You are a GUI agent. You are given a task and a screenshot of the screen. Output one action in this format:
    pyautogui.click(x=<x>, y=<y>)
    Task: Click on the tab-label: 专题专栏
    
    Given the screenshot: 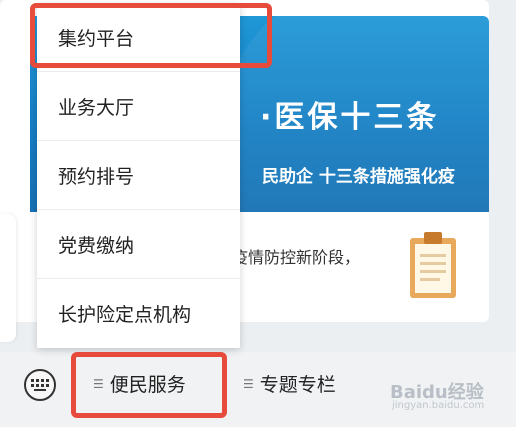 What is the action you would take?
    pyautogui.click(x=297, y=385)
    